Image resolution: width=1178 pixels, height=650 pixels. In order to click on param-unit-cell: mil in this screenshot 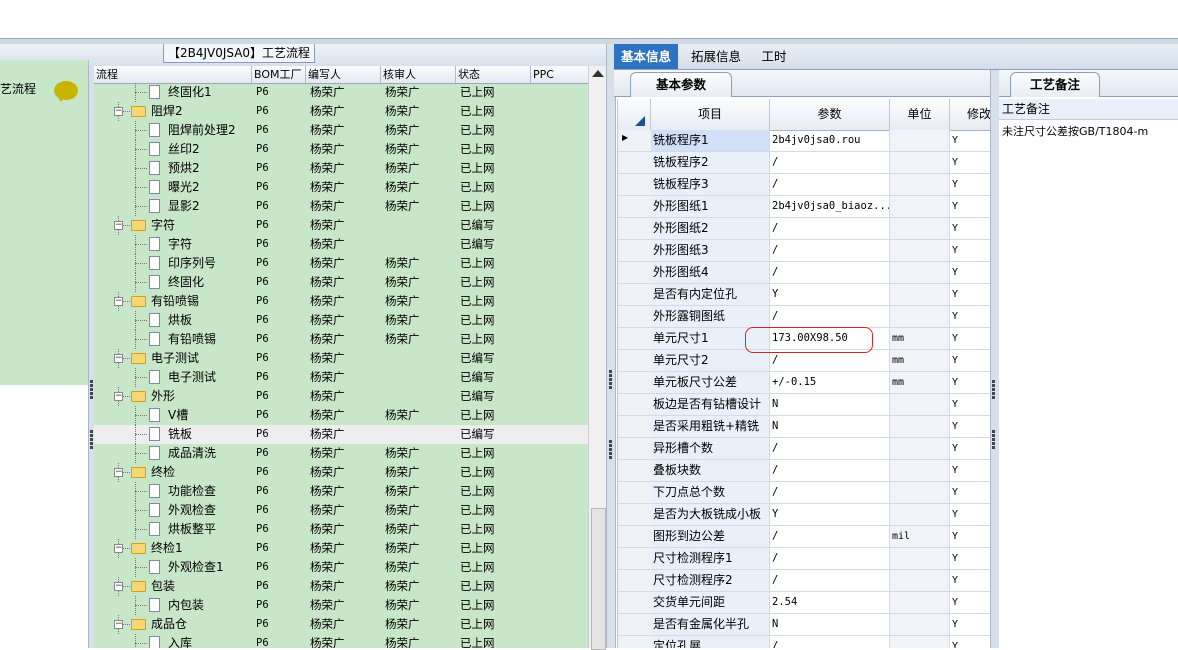, I will do `click(920, 536)`.